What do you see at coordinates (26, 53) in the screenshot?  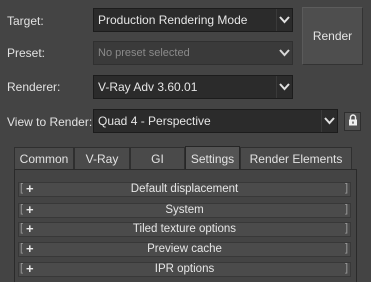 I see `preset-label: Preset:` at bounding box center [26, 53].